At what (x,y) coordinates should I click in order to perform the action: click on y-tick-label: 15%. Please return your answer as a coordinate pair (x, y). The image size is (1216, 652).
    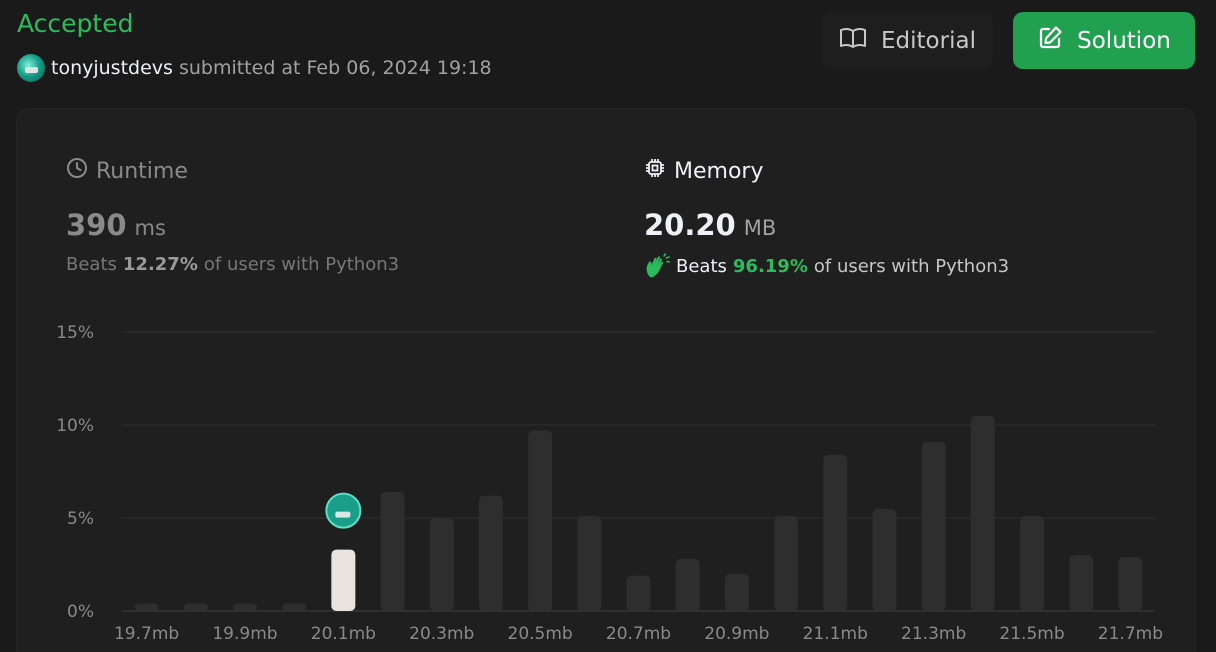
    Looking at the image, I should click on (75, 333).